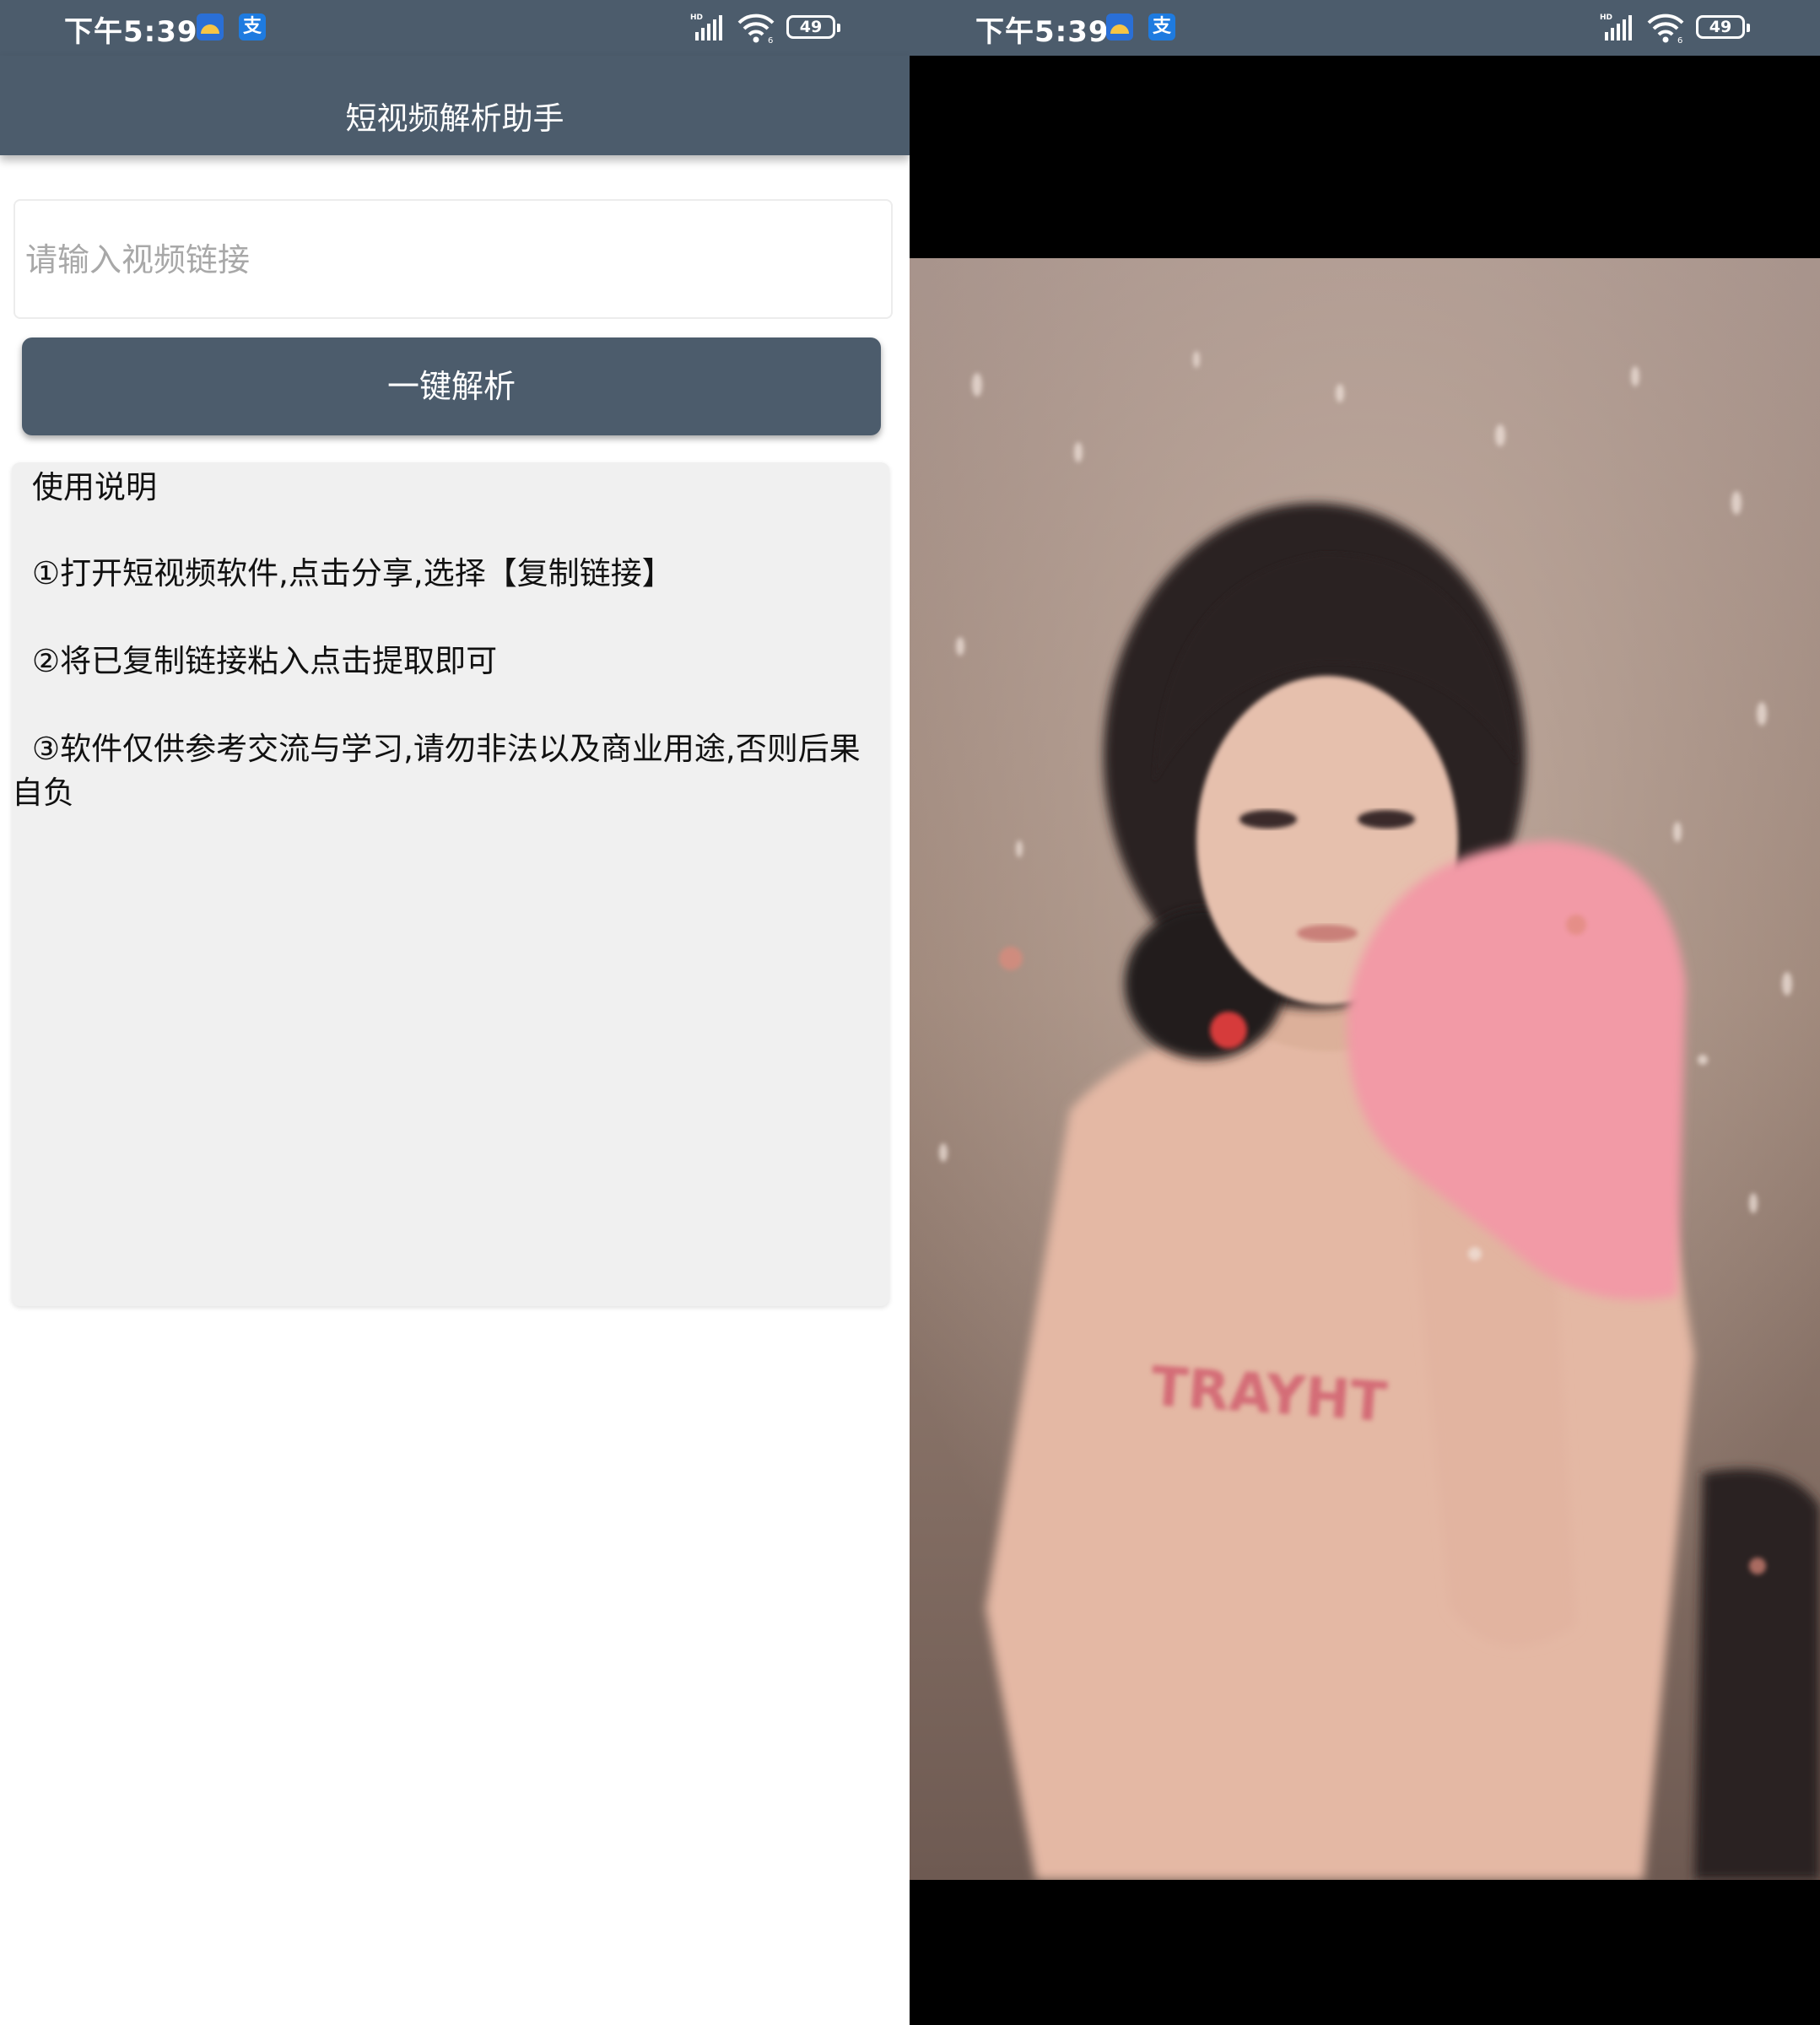 The image size is (1820, 2025). What do you see at coordinates (437, 771) in the screenshot?
I see `instruction-step: ③软件仅供参考交流与学习,请勿非法以及商业用途,否则后果自负` at bounding box center [437, 771].